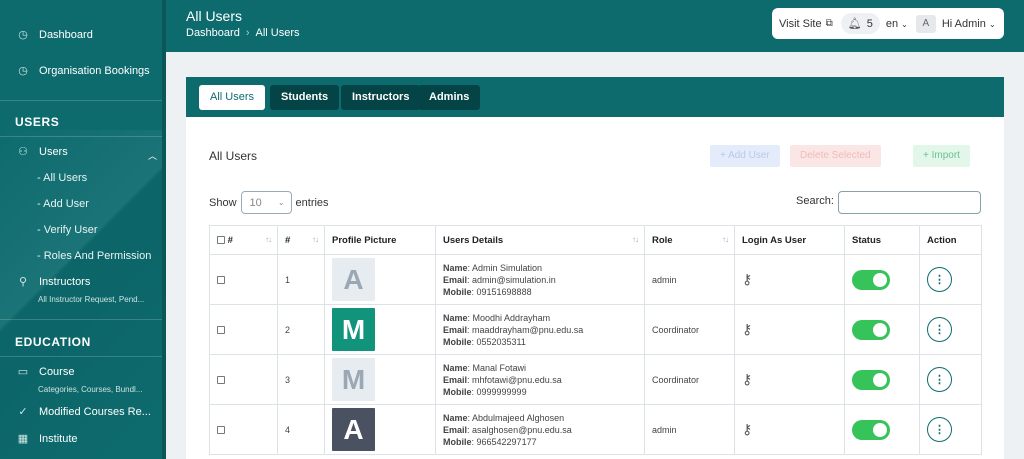 The width and height of the screenshot is (1024, 459). I want to click on search-input, so click(909, 202).